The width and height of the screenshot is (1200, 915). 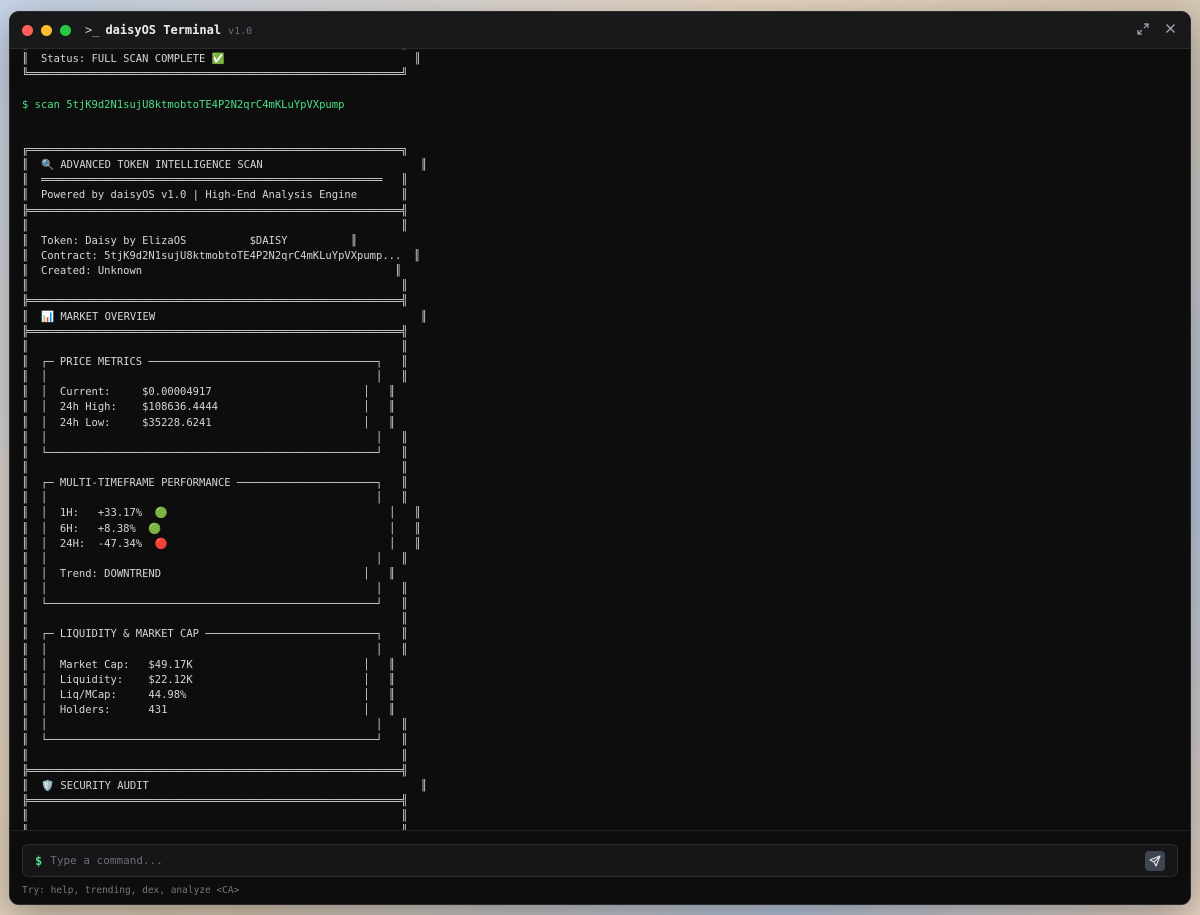 I want to click on dollar-prompt-icon: $, so click(x=39, y=860).